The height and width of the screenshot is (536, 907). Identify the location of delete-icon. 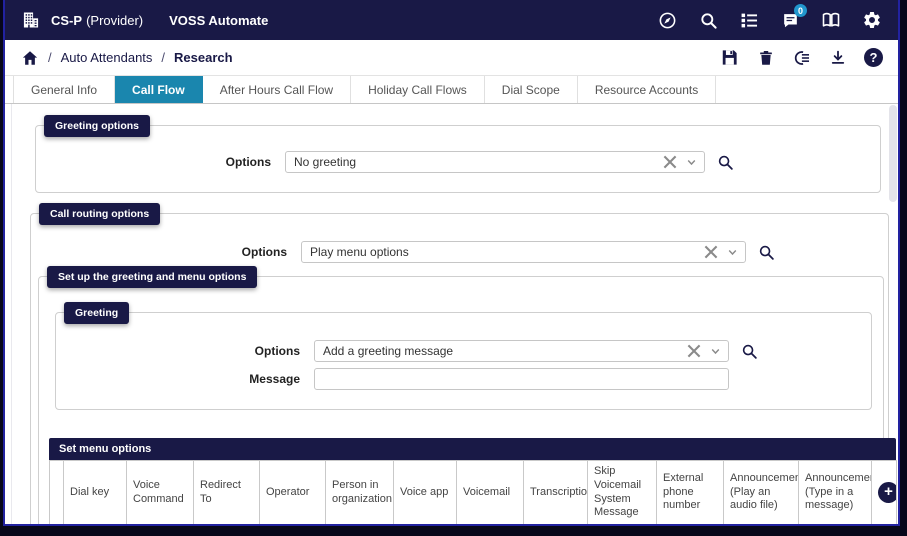
(765, 57).